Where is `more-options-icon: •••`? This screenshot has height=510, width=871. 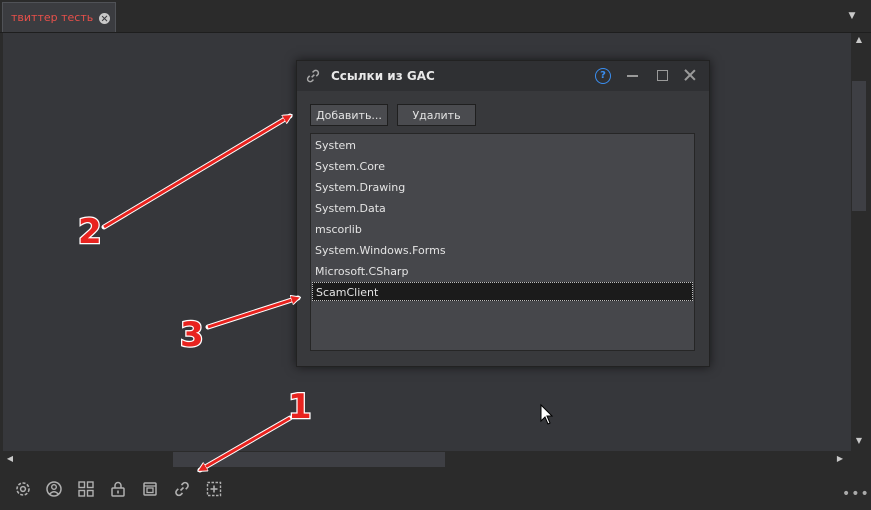
more-options-icon: ••• is located at coordinates (856, 494).